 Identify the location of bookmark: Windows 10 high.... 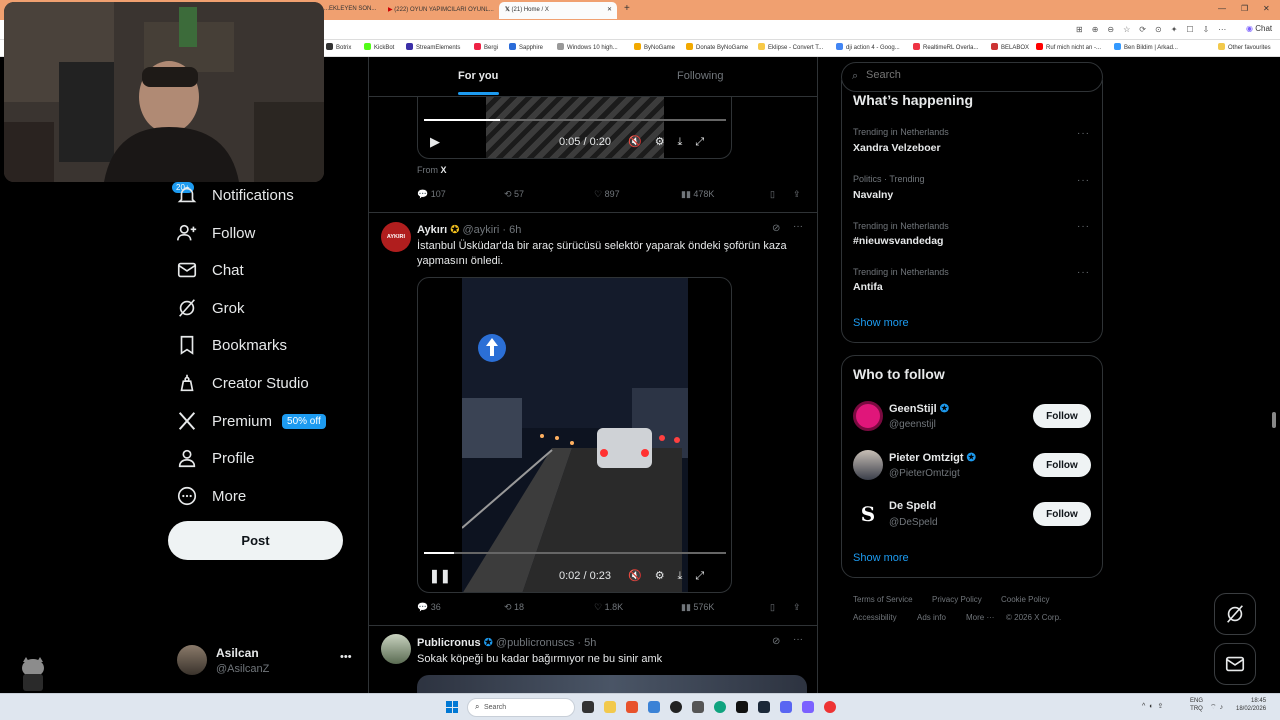
(587, 47).